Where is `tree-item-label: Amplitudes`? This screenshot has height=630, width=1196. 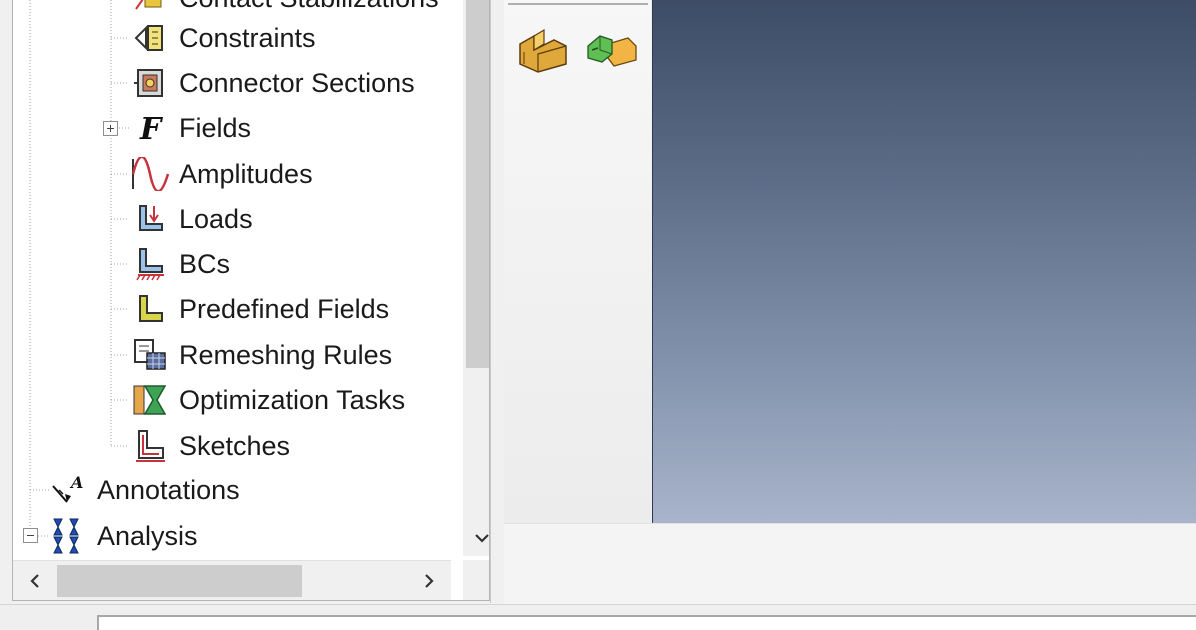 tree-item-label: Amplitudes is located at coordinates (246, 173).